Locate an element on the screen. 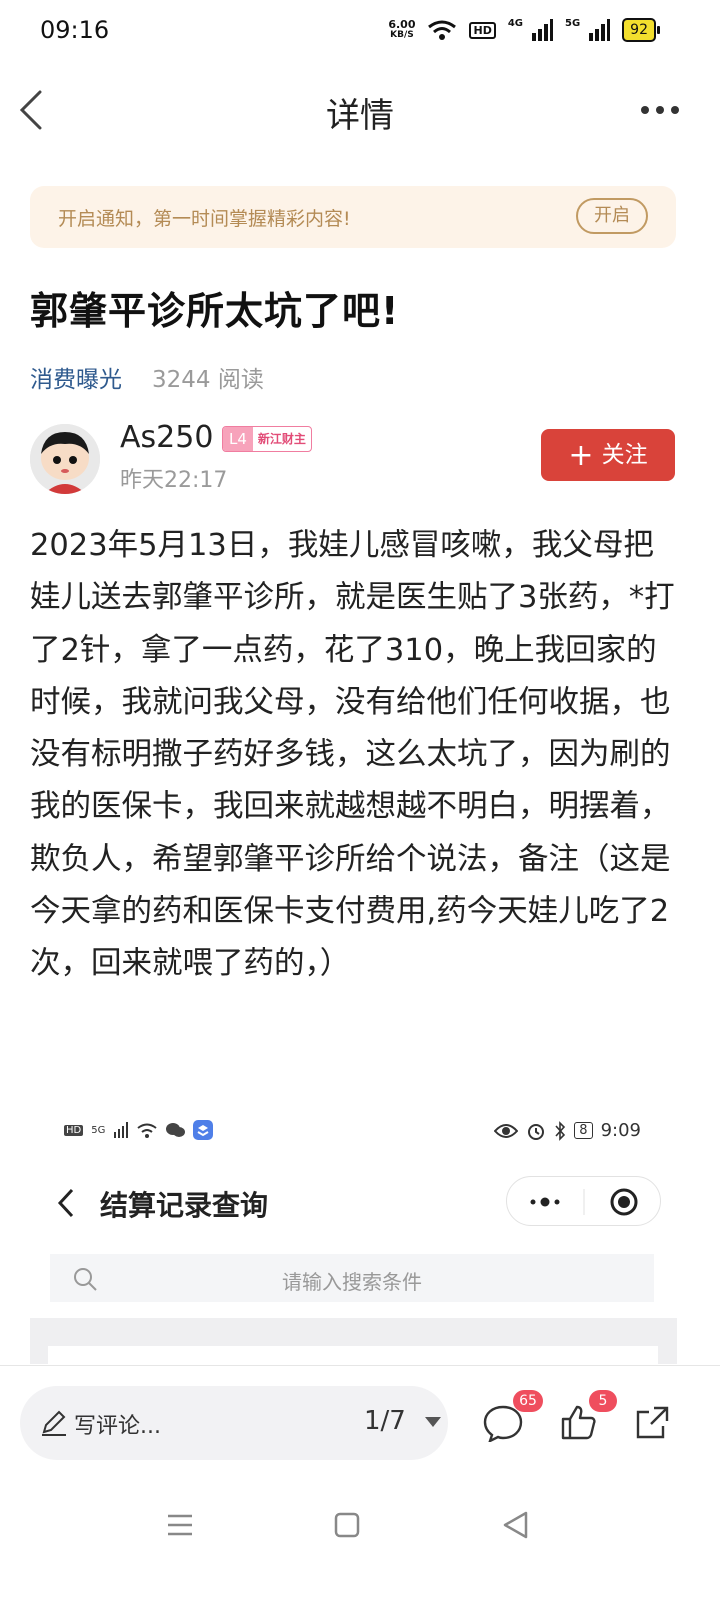 This screenshot has height=1600, width=720. pencil-icon is located at coordinates (54, 1423).